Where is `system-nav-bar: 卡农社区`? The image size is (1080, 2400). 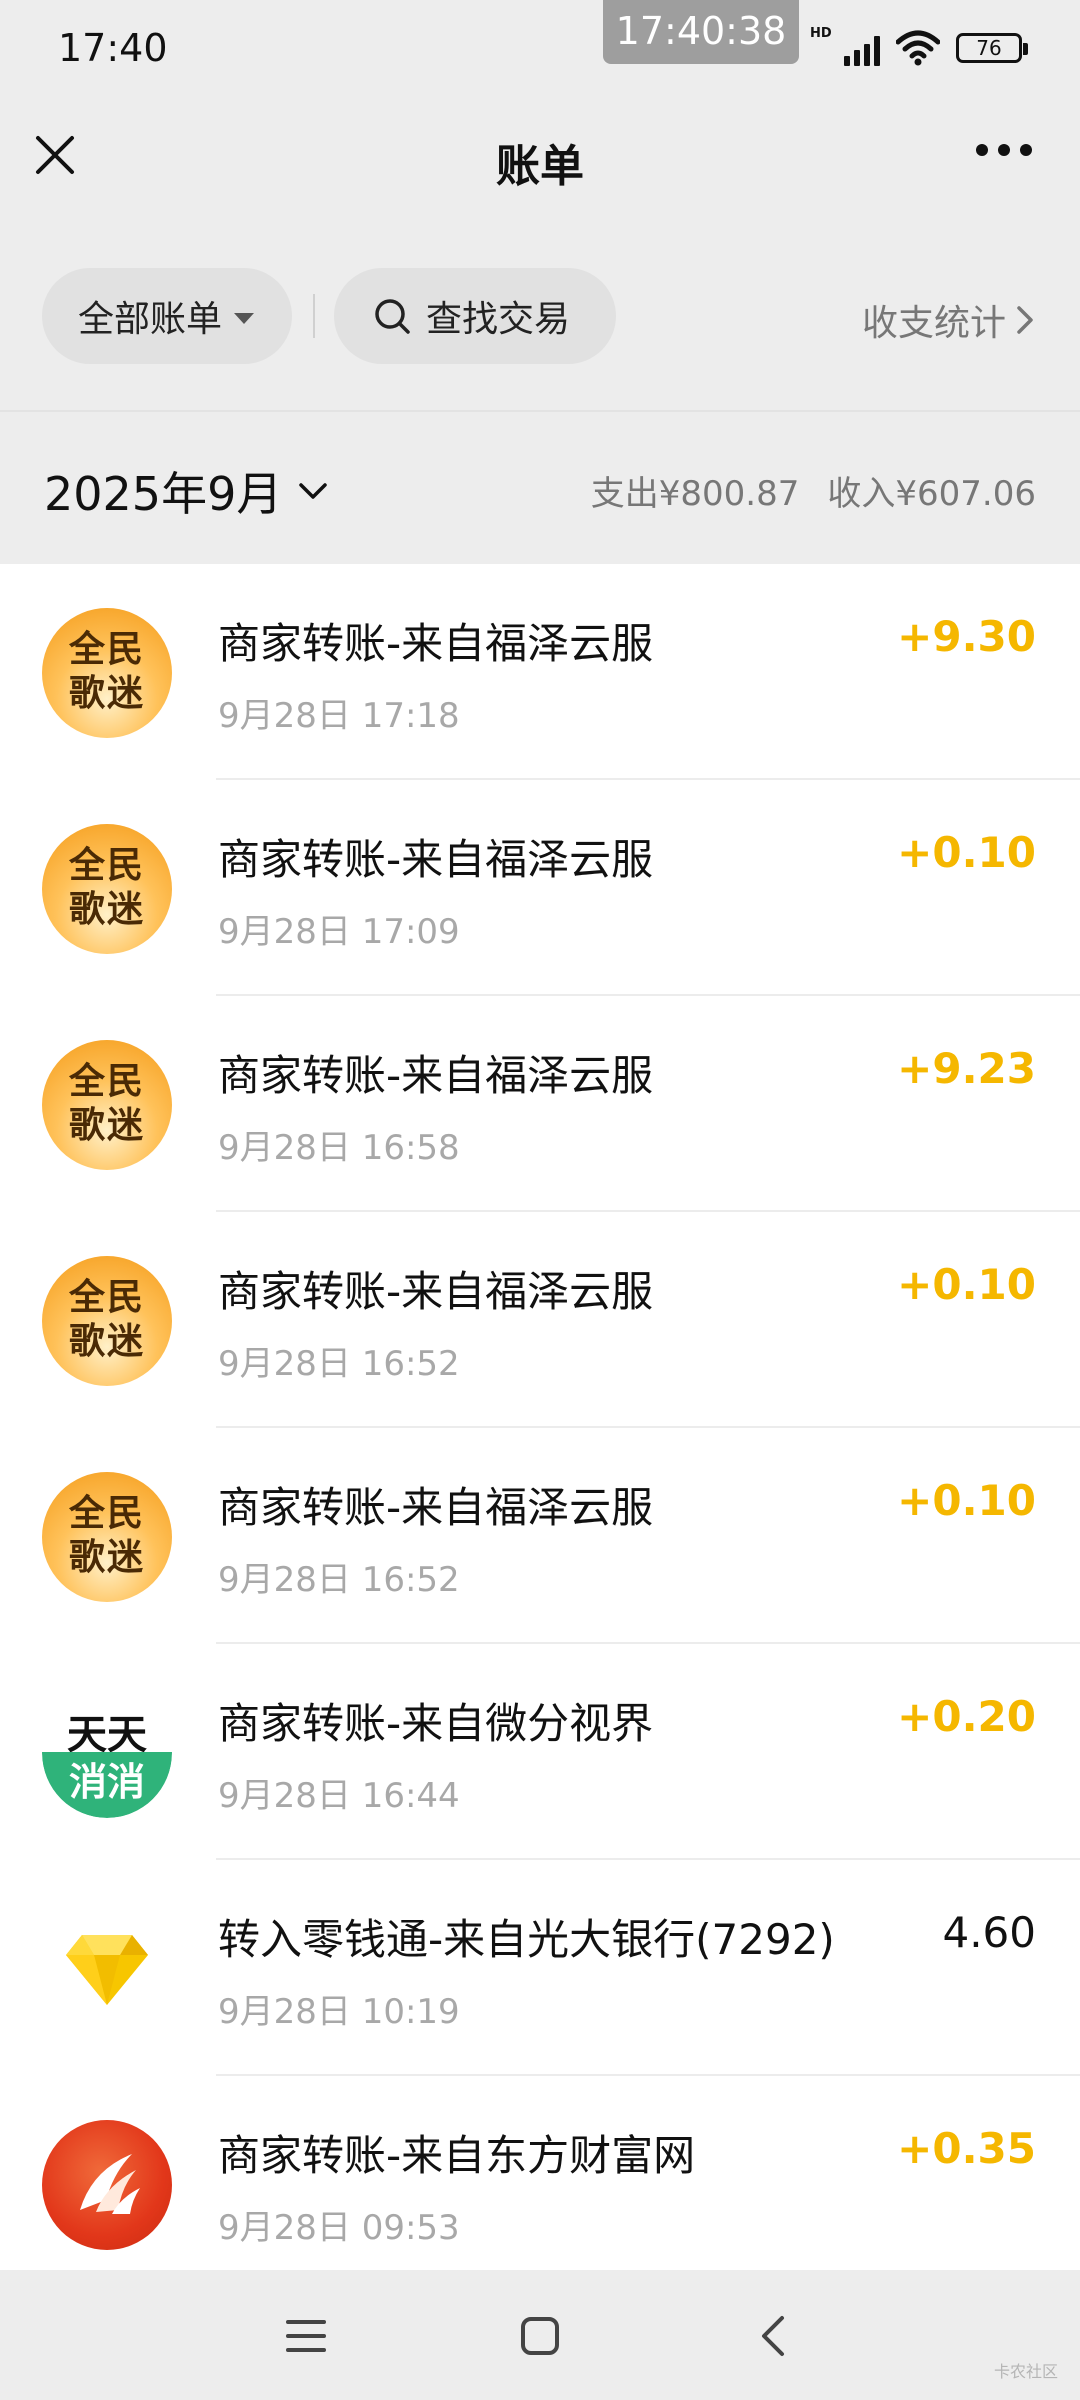
system-nav-bar: 卡农社区 is located at coordinates (540, 2335).